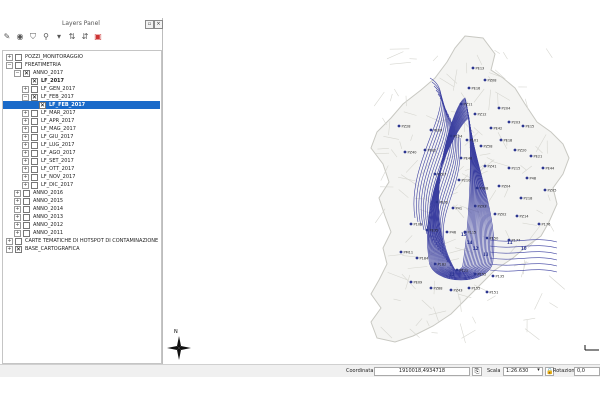 The image size is (600, 400). What do you see at coordinates (81, 73) in the screenshot?
I see `layer-tree-item: − ✕ ANNO_2017` at bounding box center [81, 73].